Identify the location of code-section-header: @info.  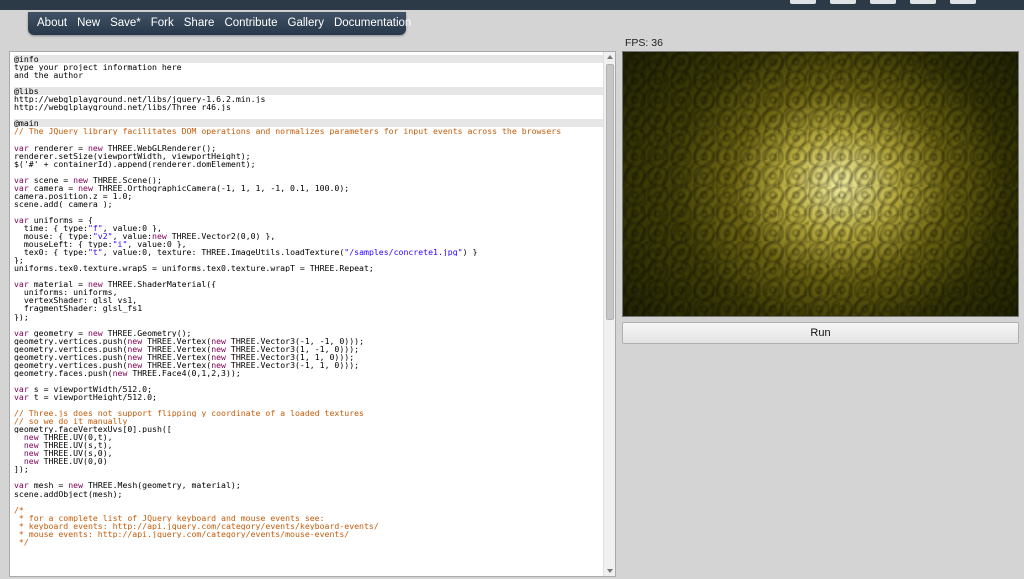
(311, 59).